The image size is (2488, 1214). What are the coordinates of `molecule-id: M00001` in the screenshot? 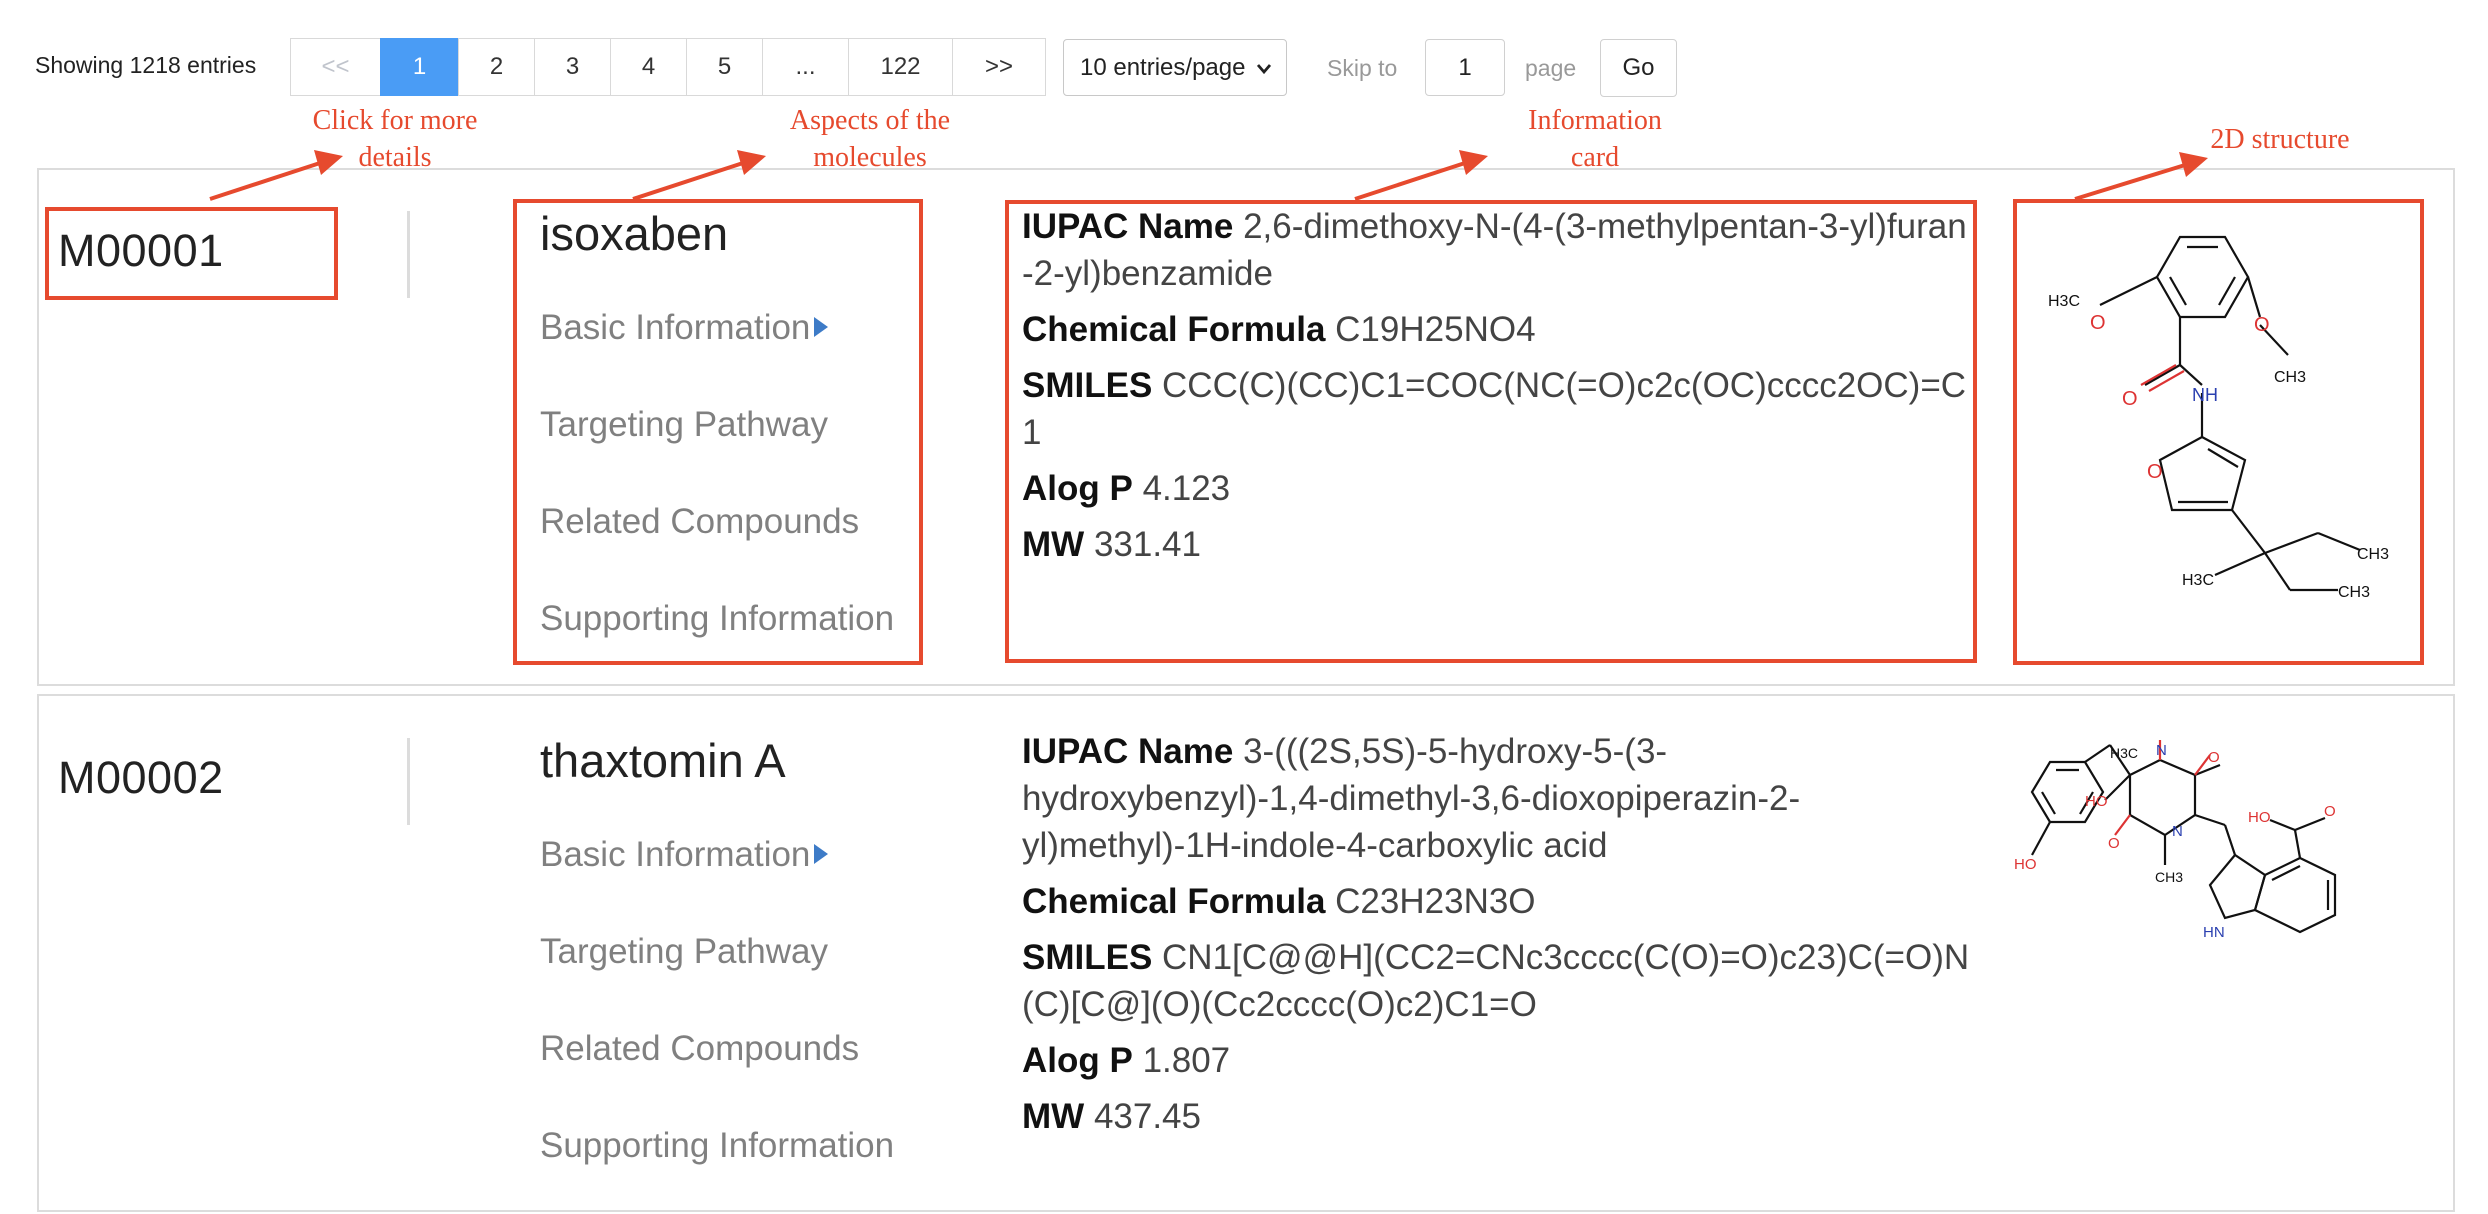 It's located at (141, 251).